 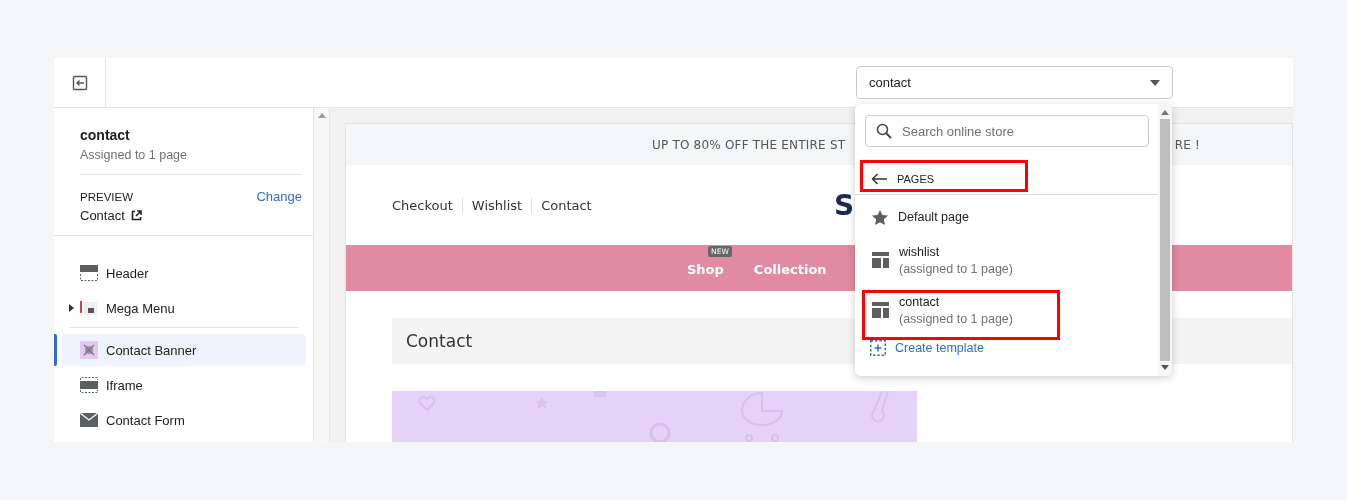 What do you see at coordinates (439, 341) in the screenshot?
I see `page-title: Contact` at bounding box center [439, 341].